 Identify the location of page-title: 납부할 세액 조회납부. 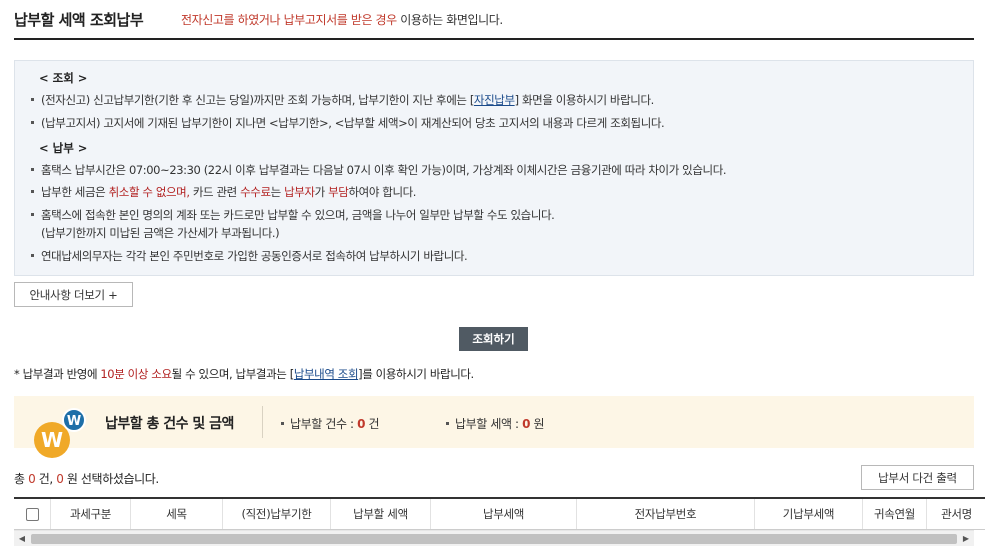
(79, 20).